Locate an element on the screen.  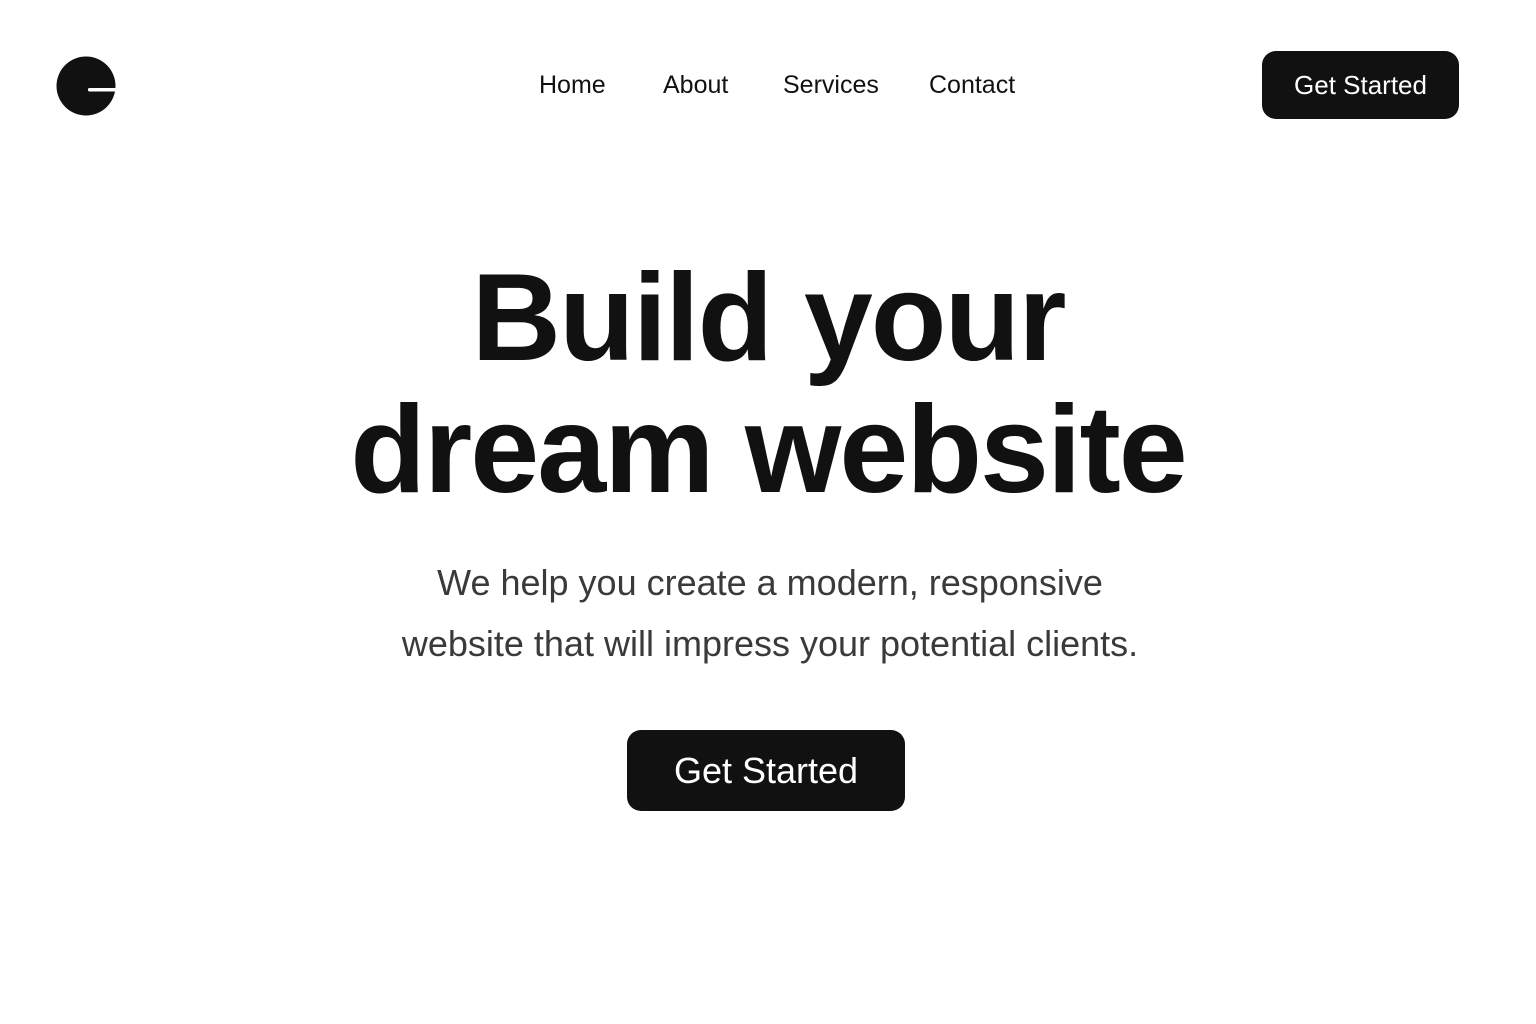
header-get-started-button: Get Started is located at coordinates (1360, 85).